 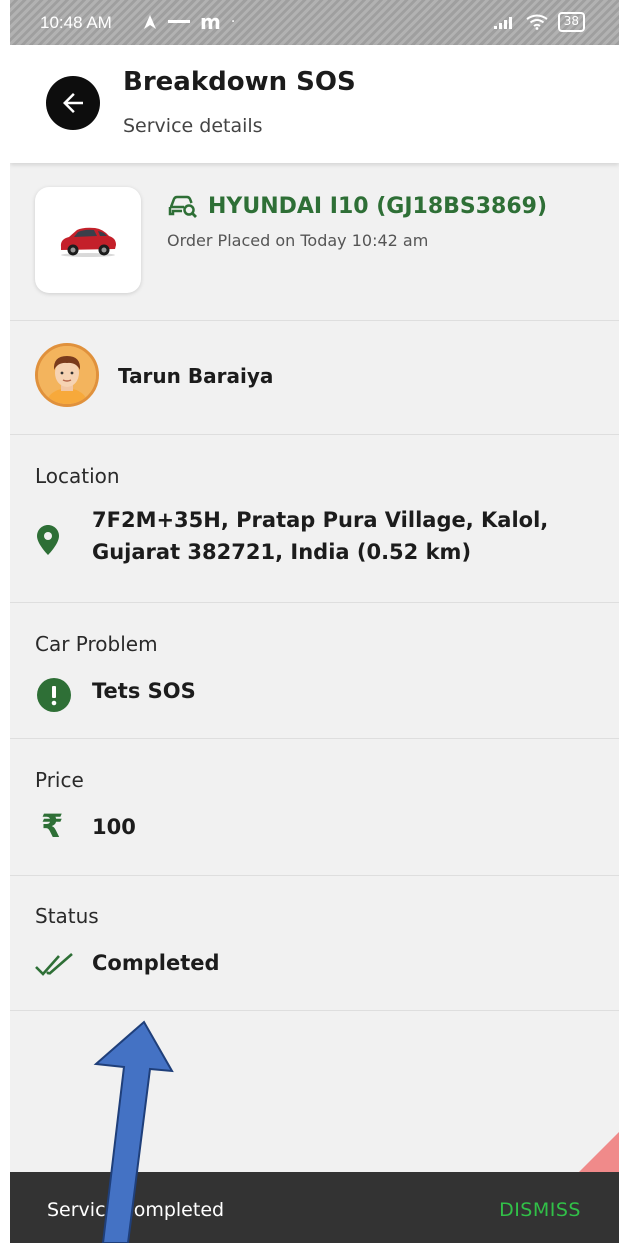 What do you see at coordinates (599, 1152) in the screenshot?
I see `corner-decoration` at bounding box center [599, 1152].